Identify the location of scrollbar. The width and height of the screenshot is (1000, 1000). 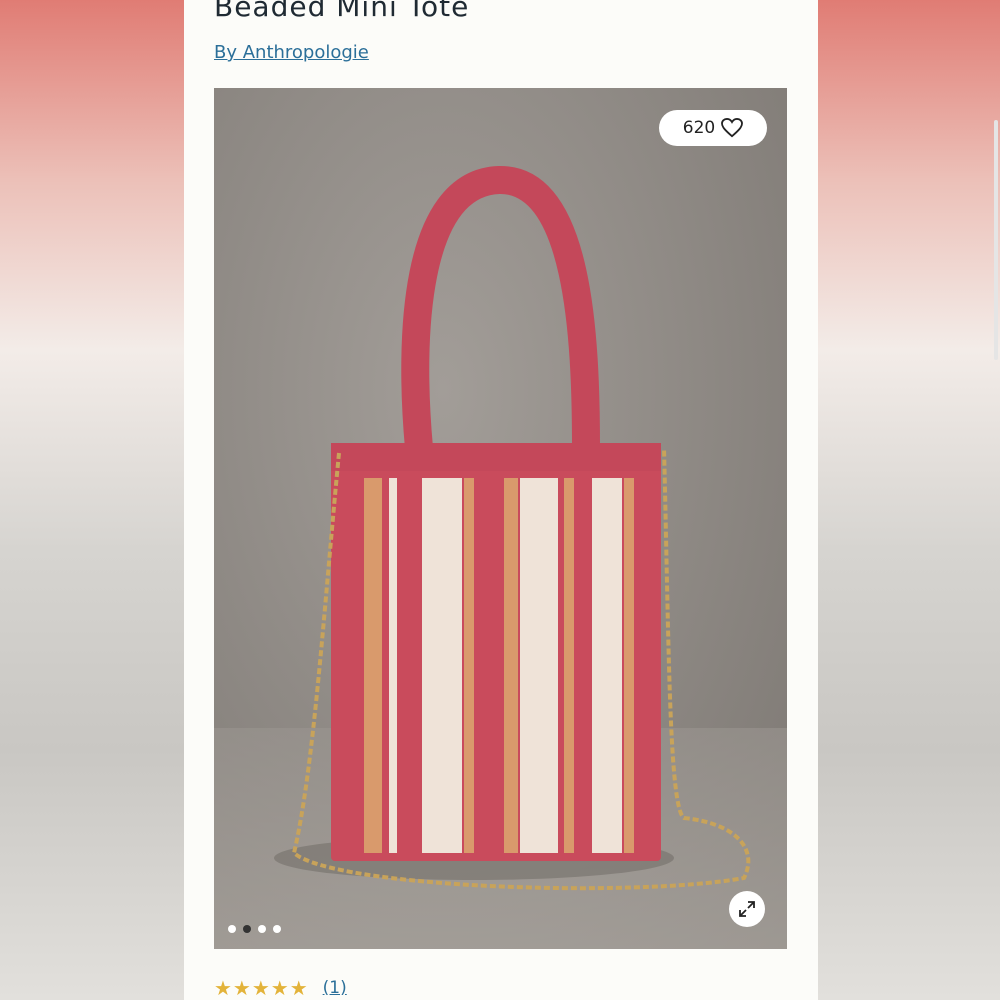
(996, 240).